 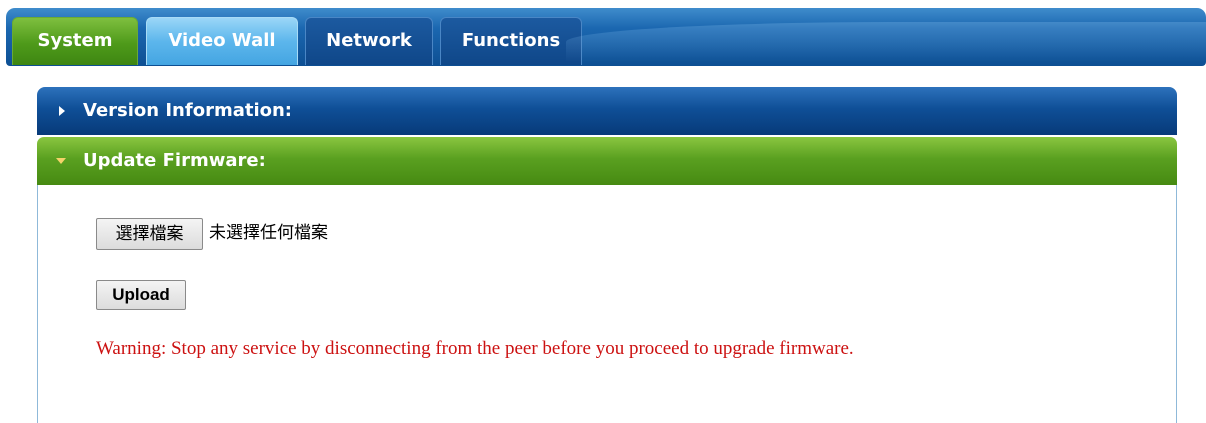 I want to click on version-information-title: Version Information:, so click(x=188, y=110).